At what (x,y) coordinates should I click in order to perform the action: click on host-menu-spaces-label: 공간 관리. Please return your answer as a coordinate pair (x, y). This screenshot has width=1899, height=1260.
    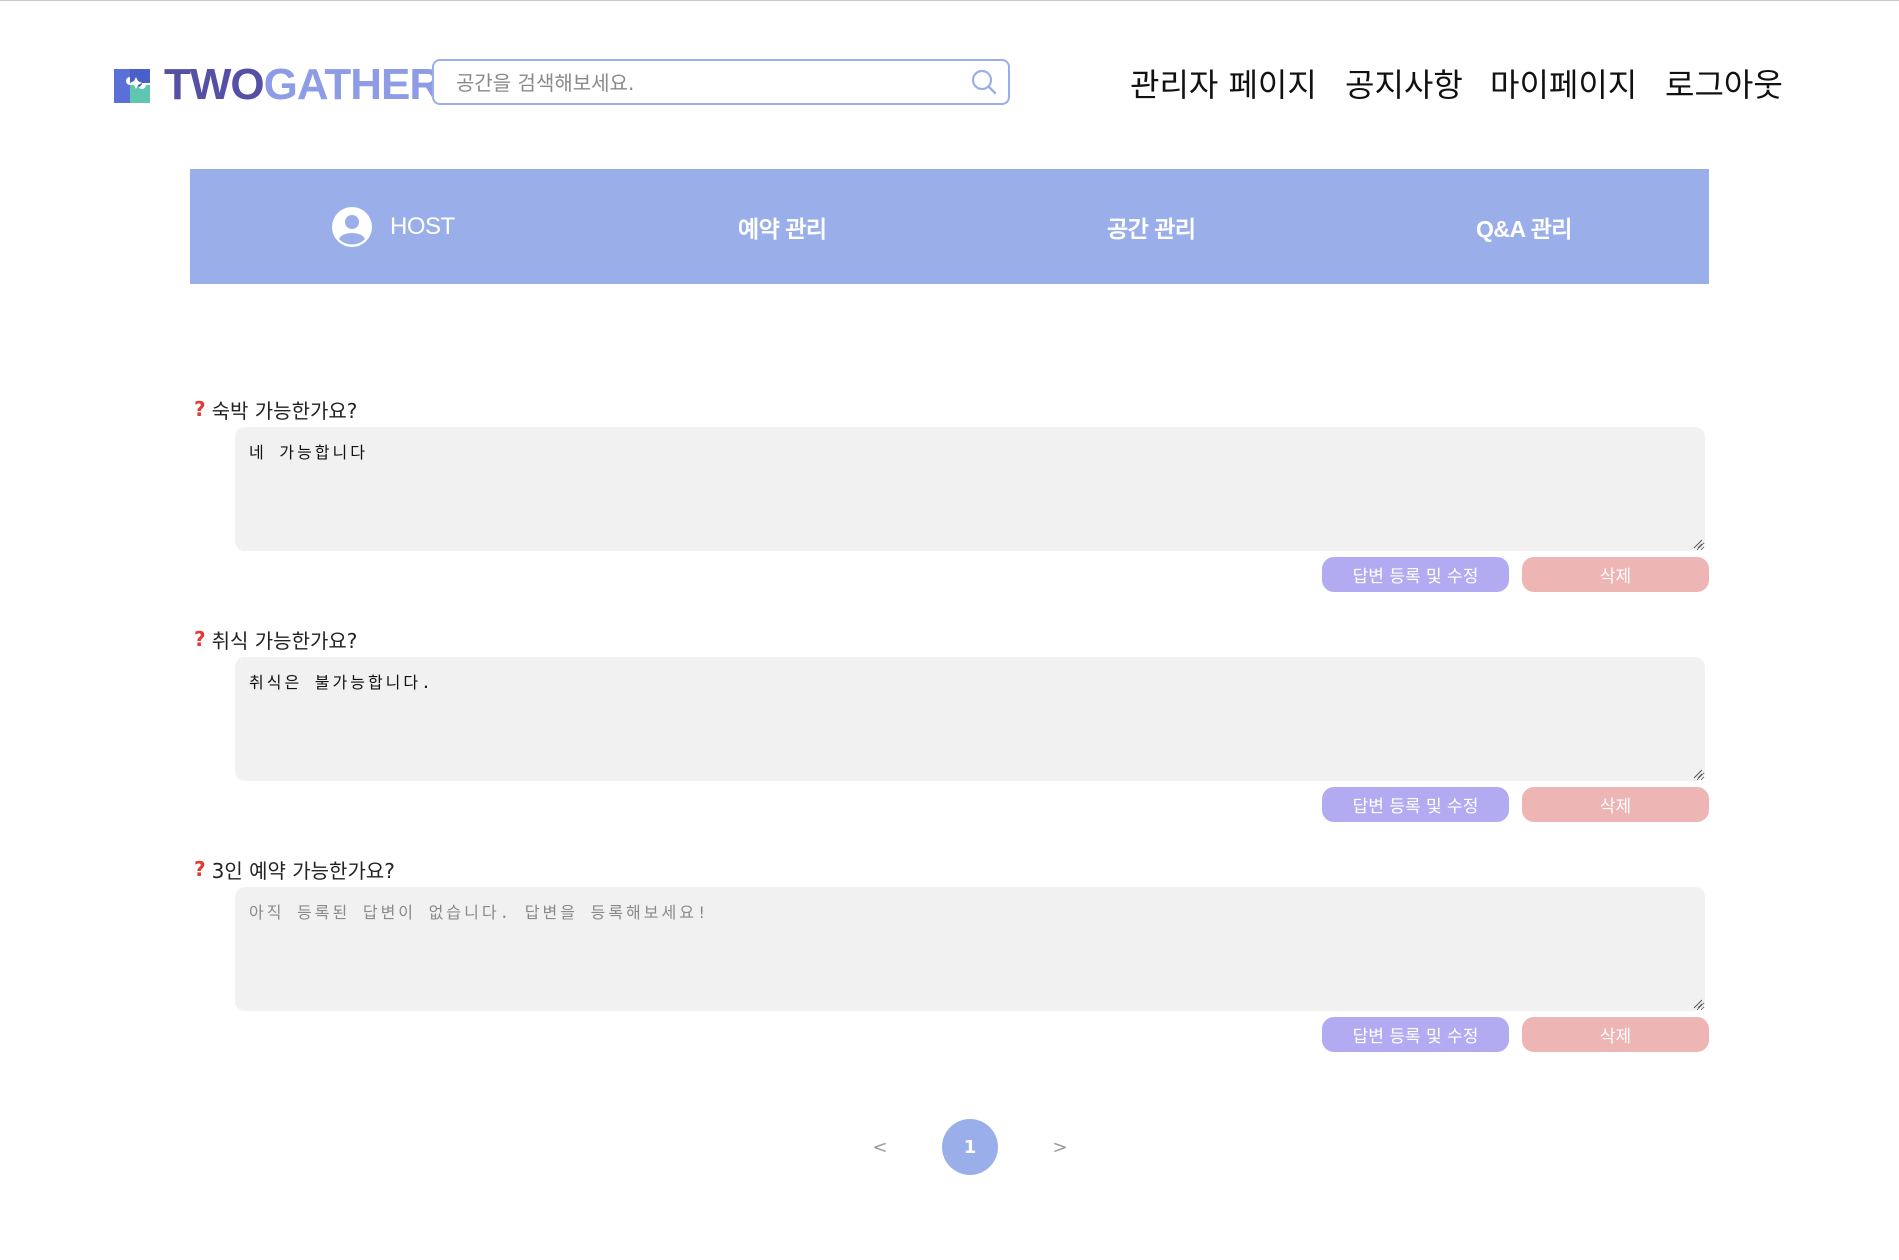
    Looking at the image, I should click on (1151, 228).